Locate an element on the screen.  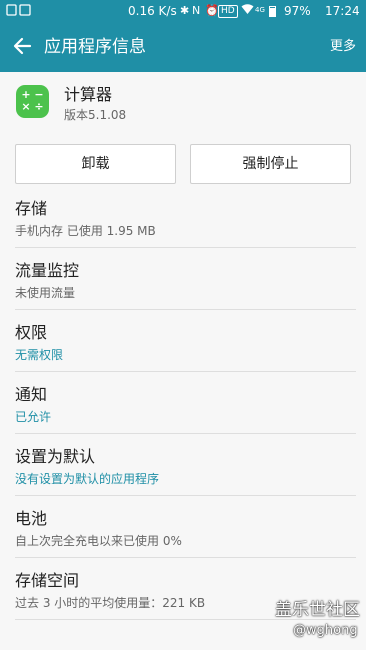
status-bar: 0.16 K/s ✱ N ⏰ HD 4G 97% 17:24 is located at coordinates (183, 11).